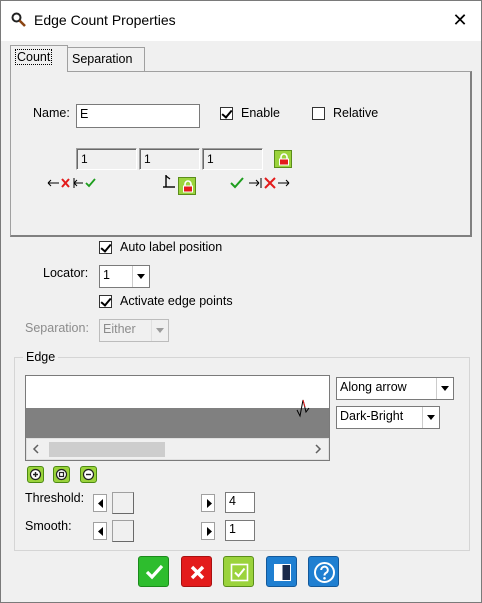  I want to click on help-icon, so click(324, 572).